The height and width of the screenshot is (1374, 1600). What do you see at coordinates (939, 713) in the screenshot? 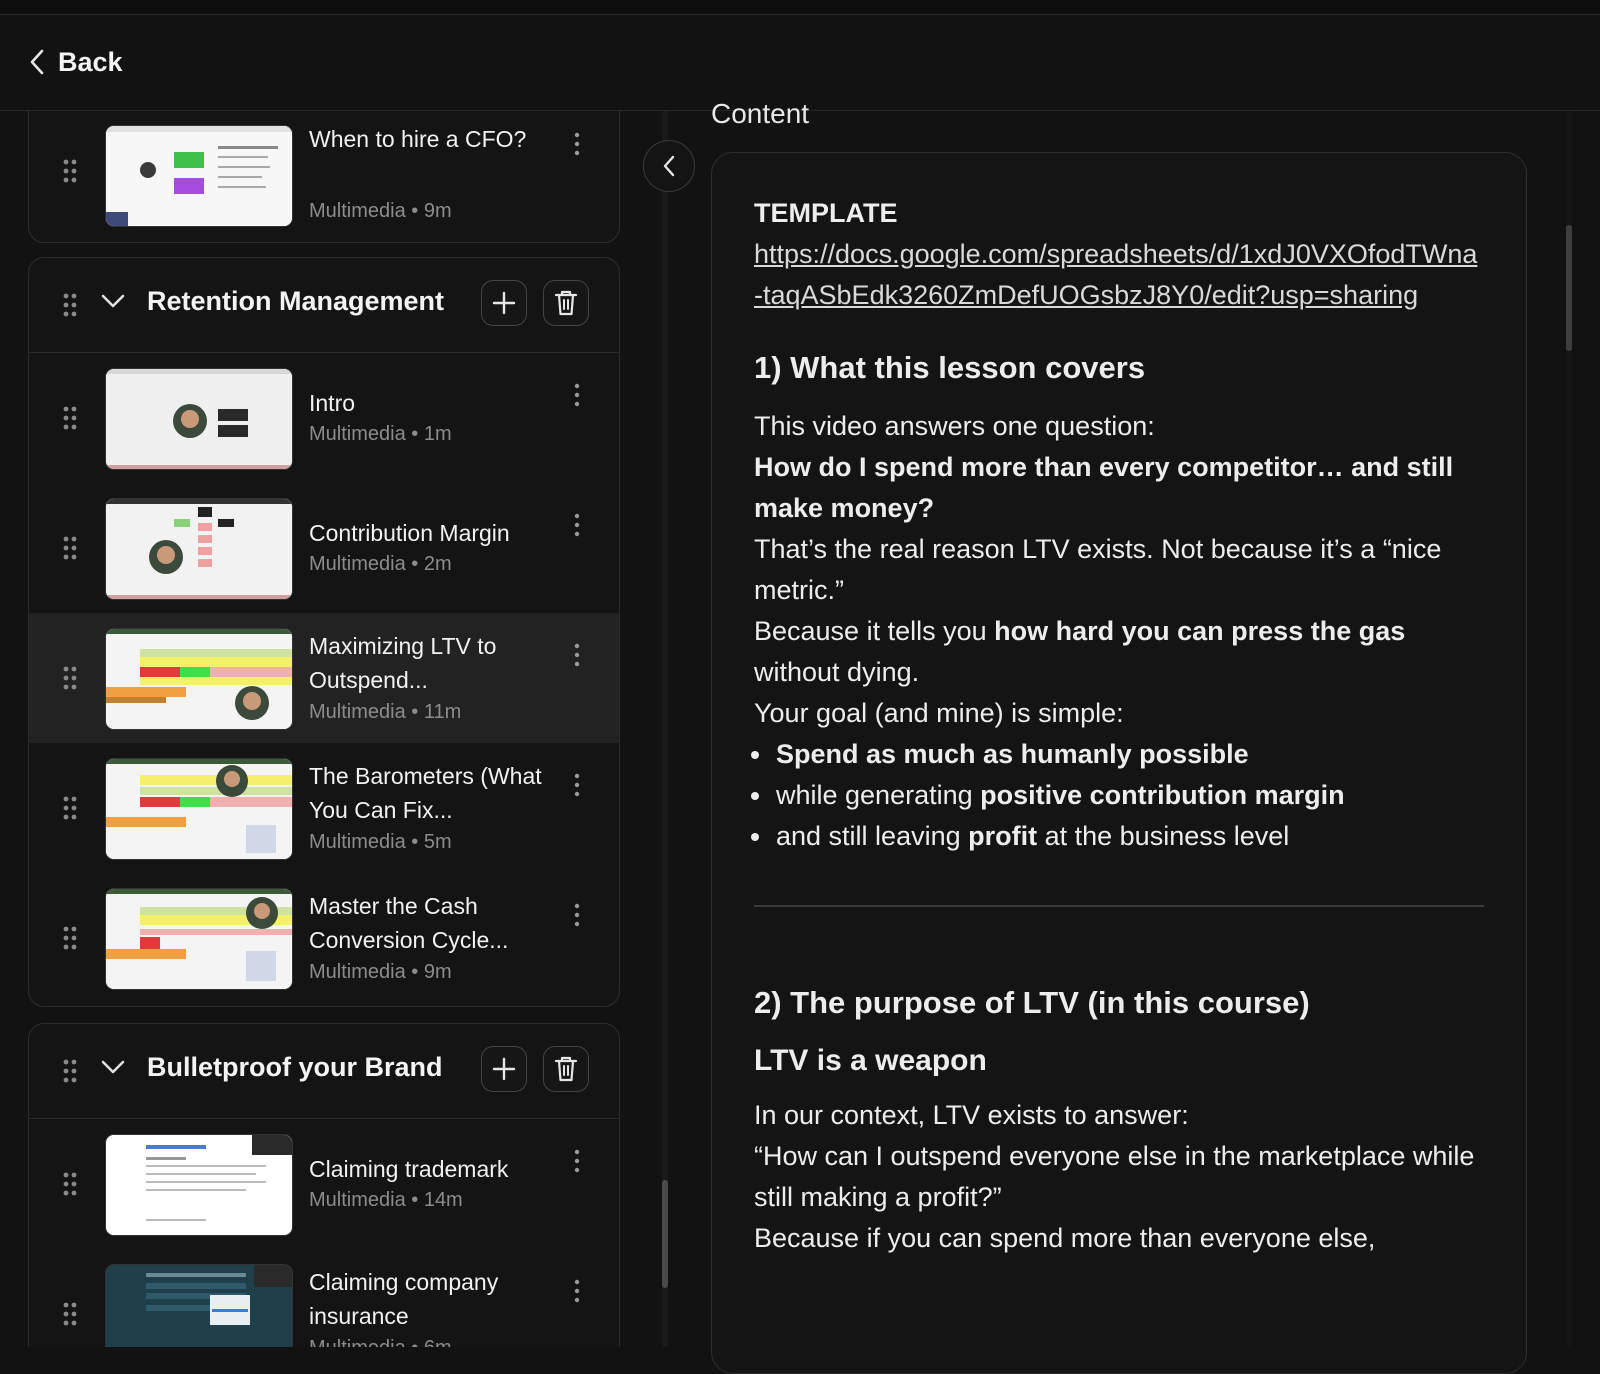
I see `paragraph: Your goal (and mine) is simple:` at bounding box center [939, 713].